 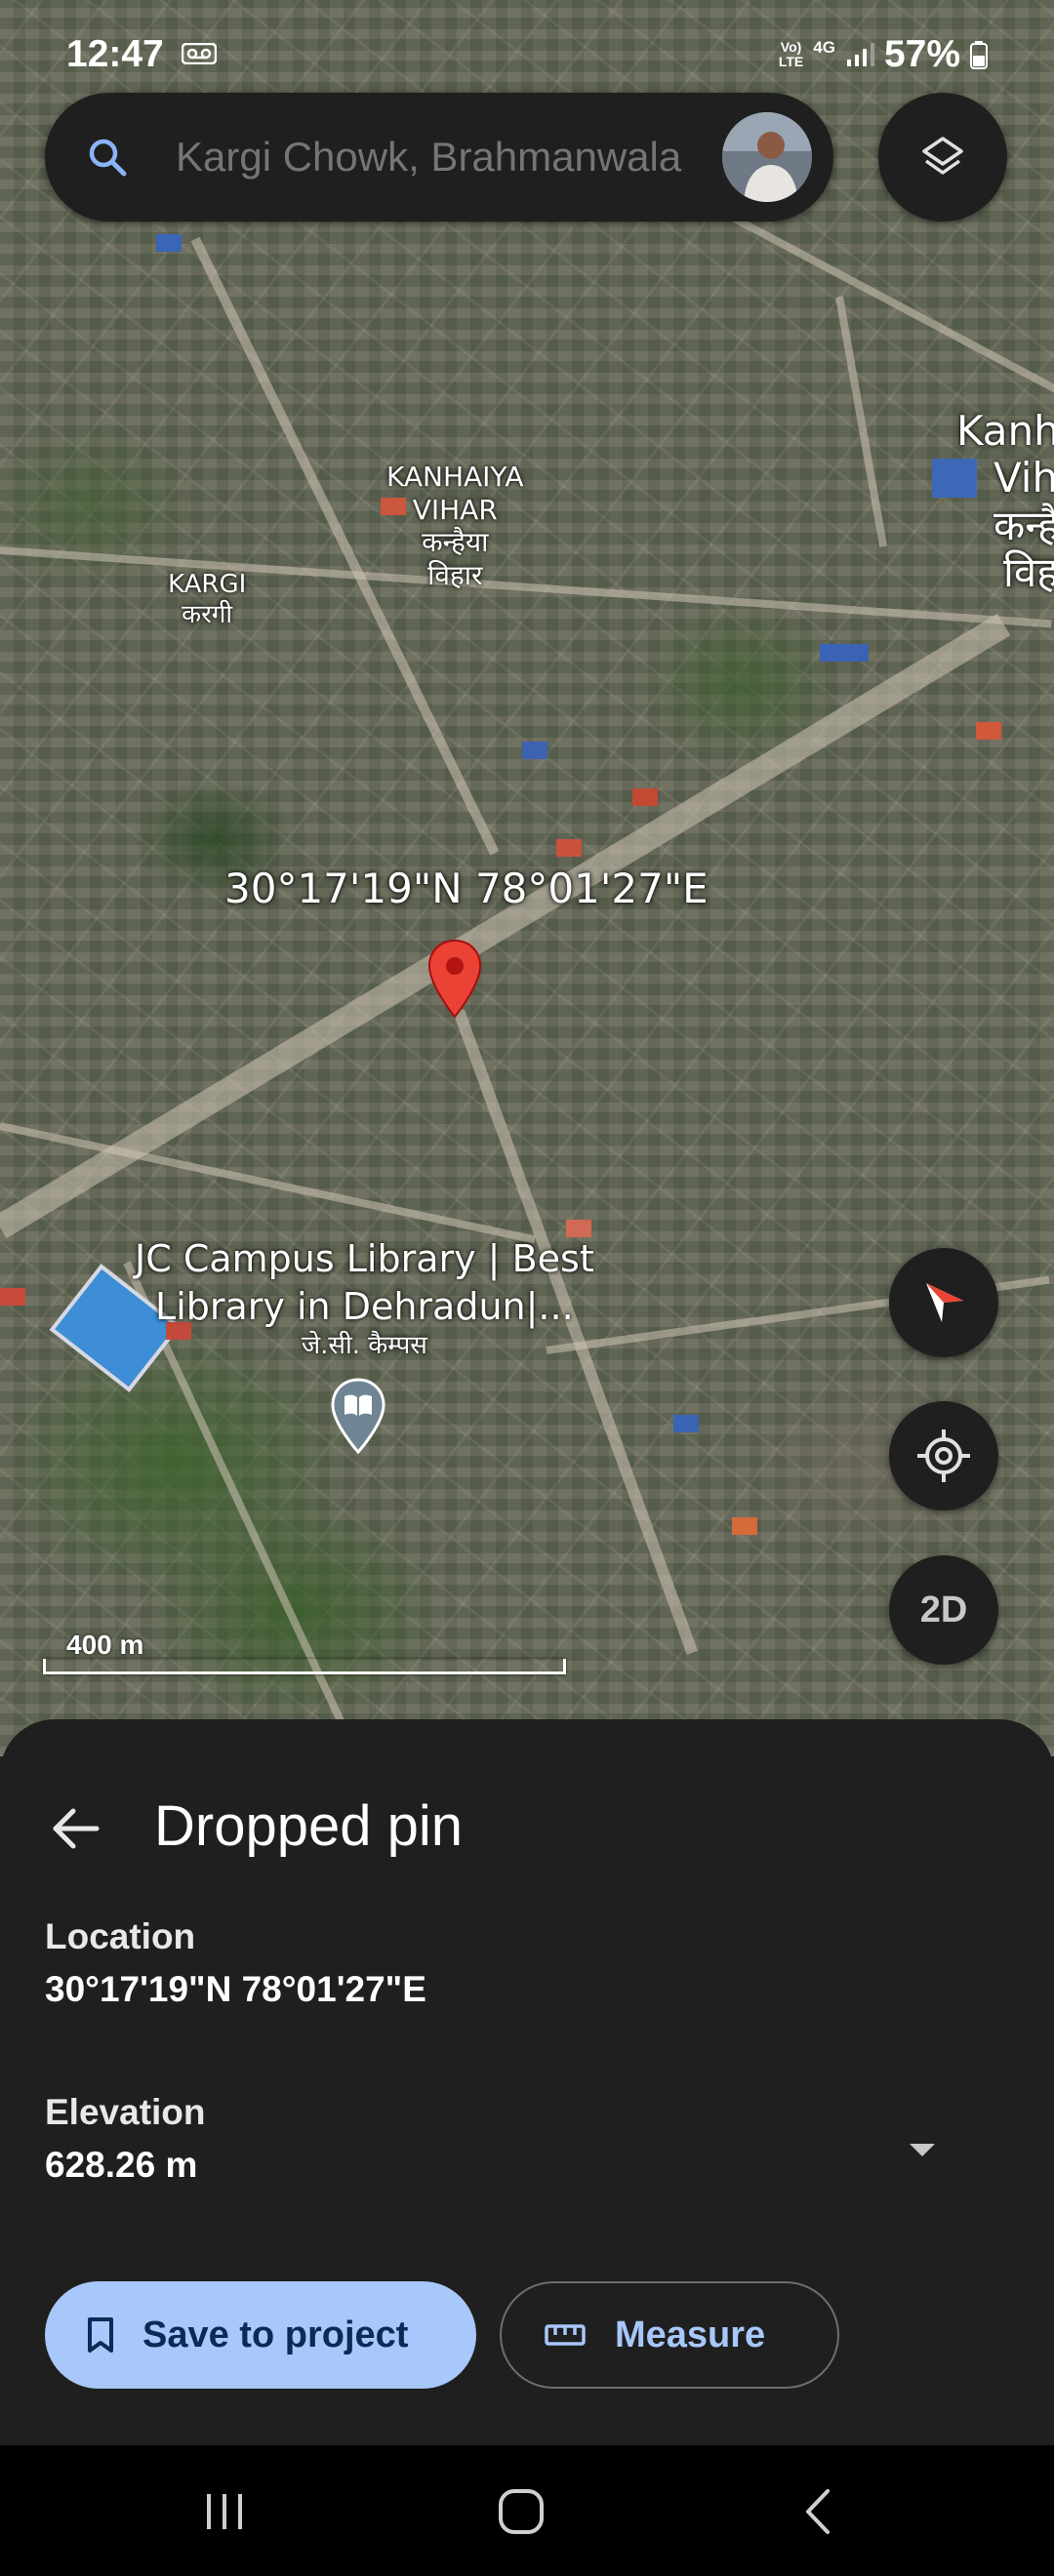 What do you see at coordinates (456, 542) in the screenshot?
I see `place-line: कन्हैया` at bounding box center [456, 542].